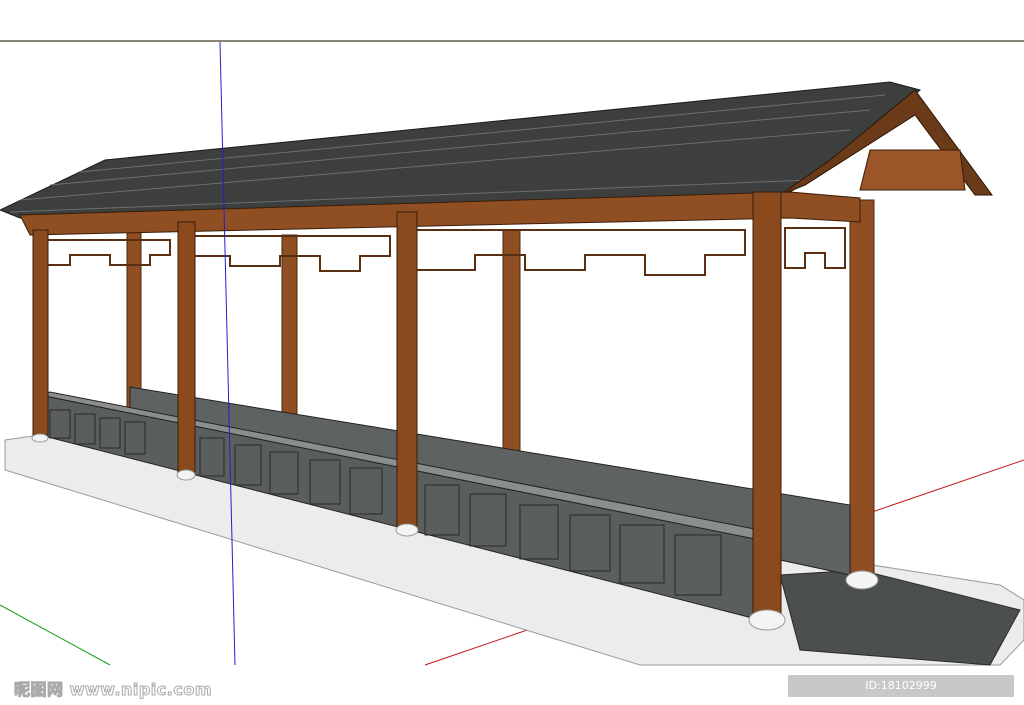 This screenshot has height=705, width=1024. I want to click on green-axis, so click(55, 635).